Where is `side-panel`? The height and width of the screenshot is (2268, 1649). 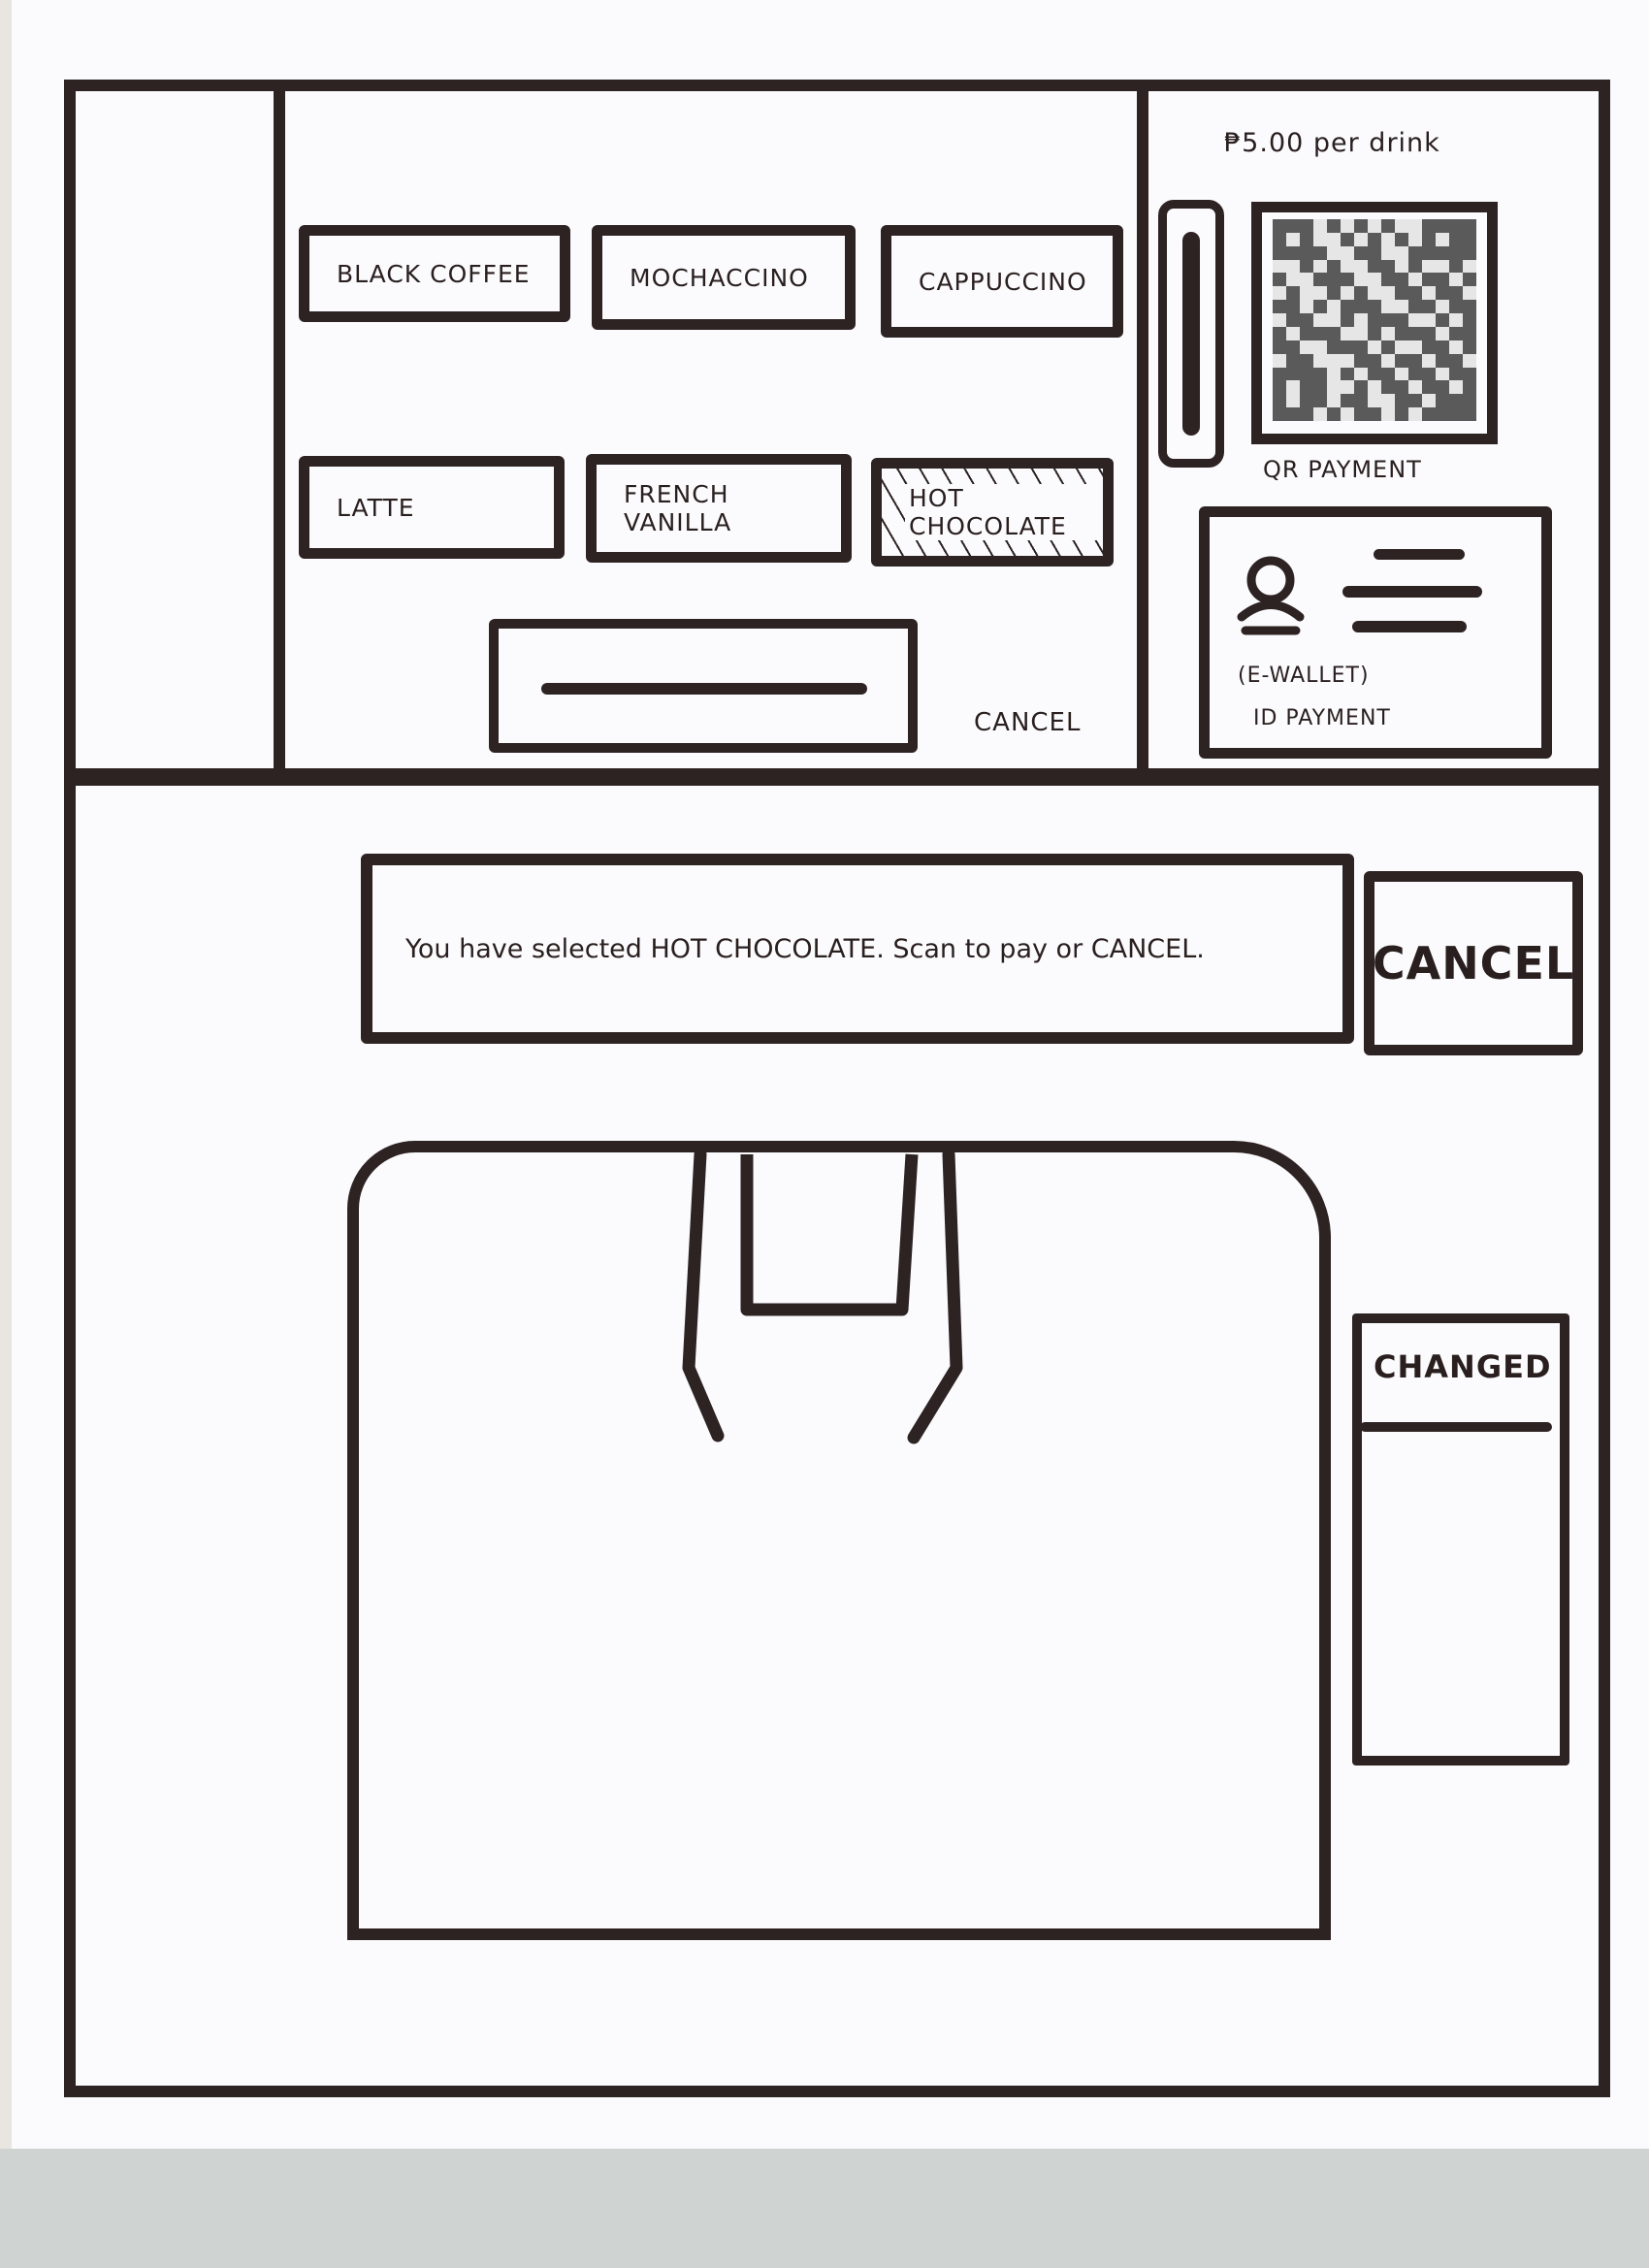
side-panel is located at coordinates (174, 430).